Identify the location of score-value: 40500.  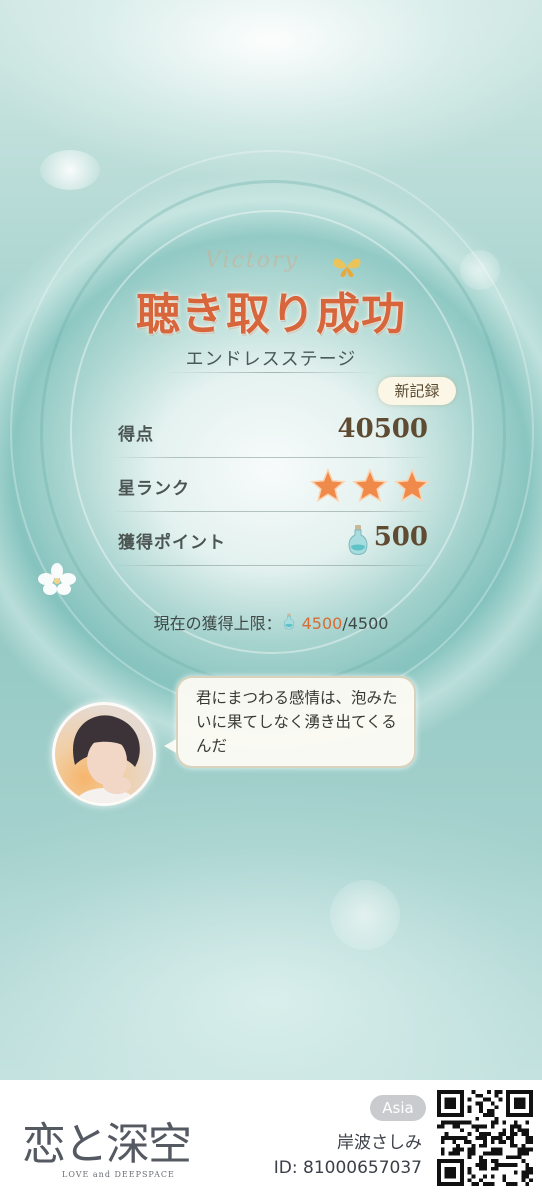
(382, 429).